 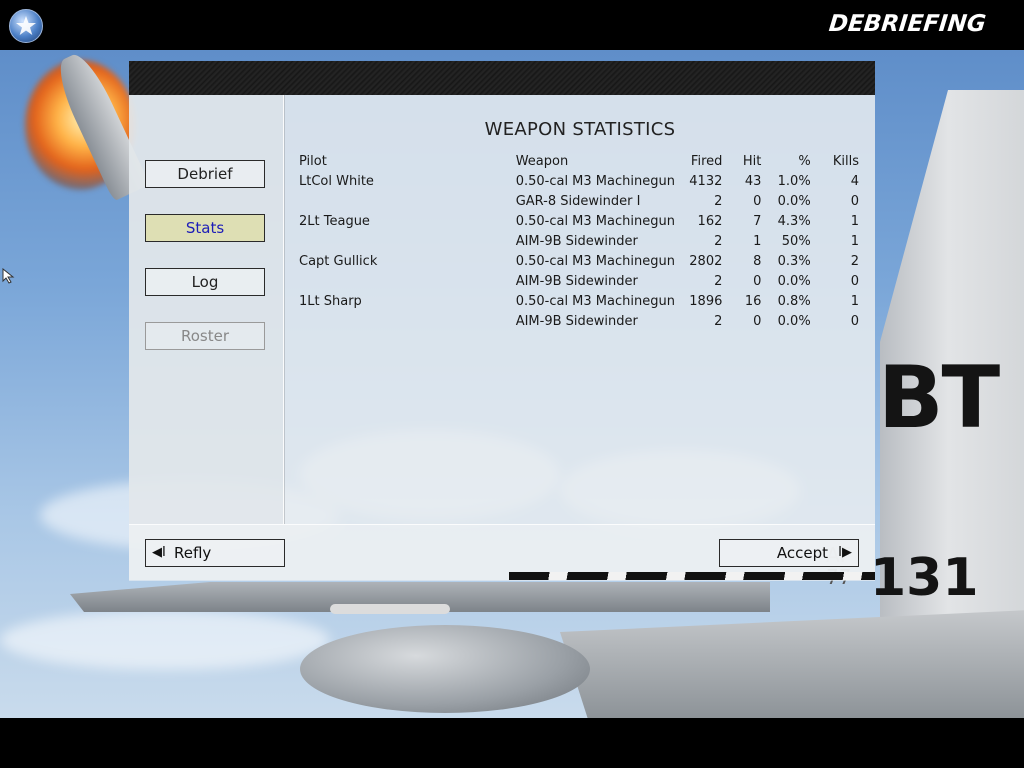 I want to click on cell-fired: 4132, so click(x=706, y=181).